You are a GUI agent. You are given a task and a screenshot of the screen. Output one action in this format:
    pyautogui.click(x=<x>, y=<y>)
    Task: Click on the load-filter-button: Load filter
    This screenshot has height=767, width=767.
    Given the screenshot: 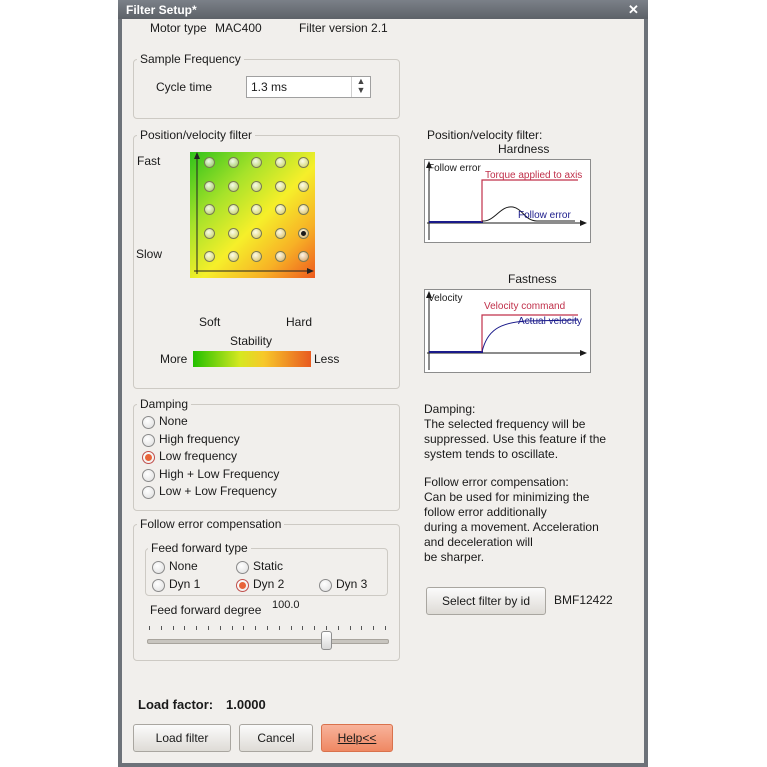 What is the action you would take?
    pyautogui.click(x=182, y=738)
    